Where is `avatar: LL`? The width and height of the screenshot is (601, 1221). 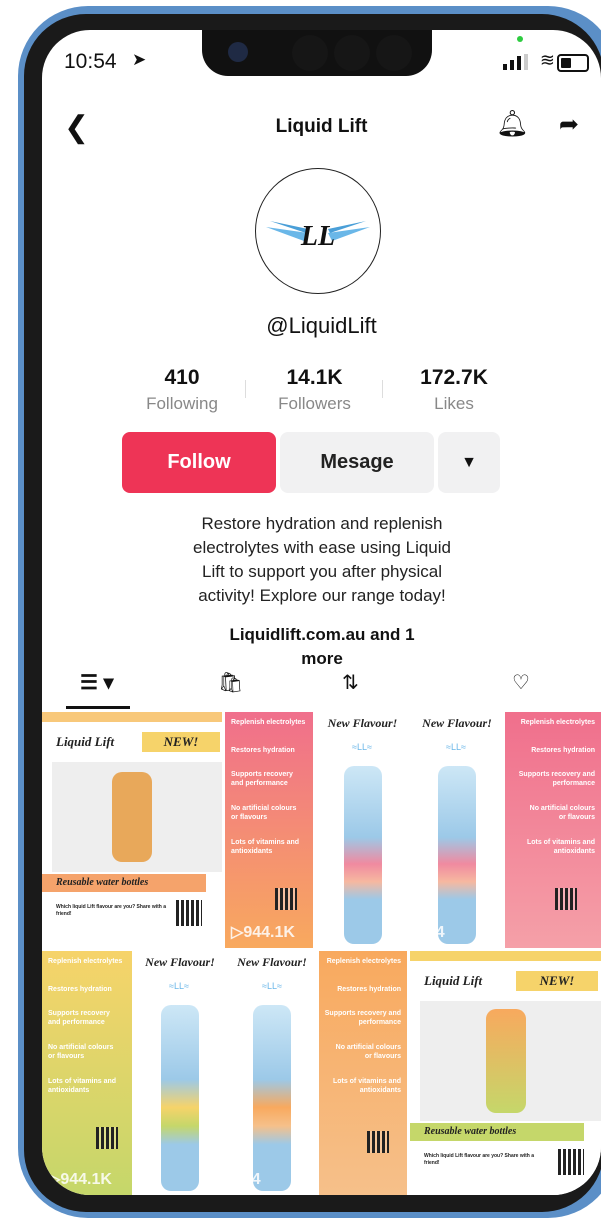
avatar: LL is located at coordinates (318, 231).